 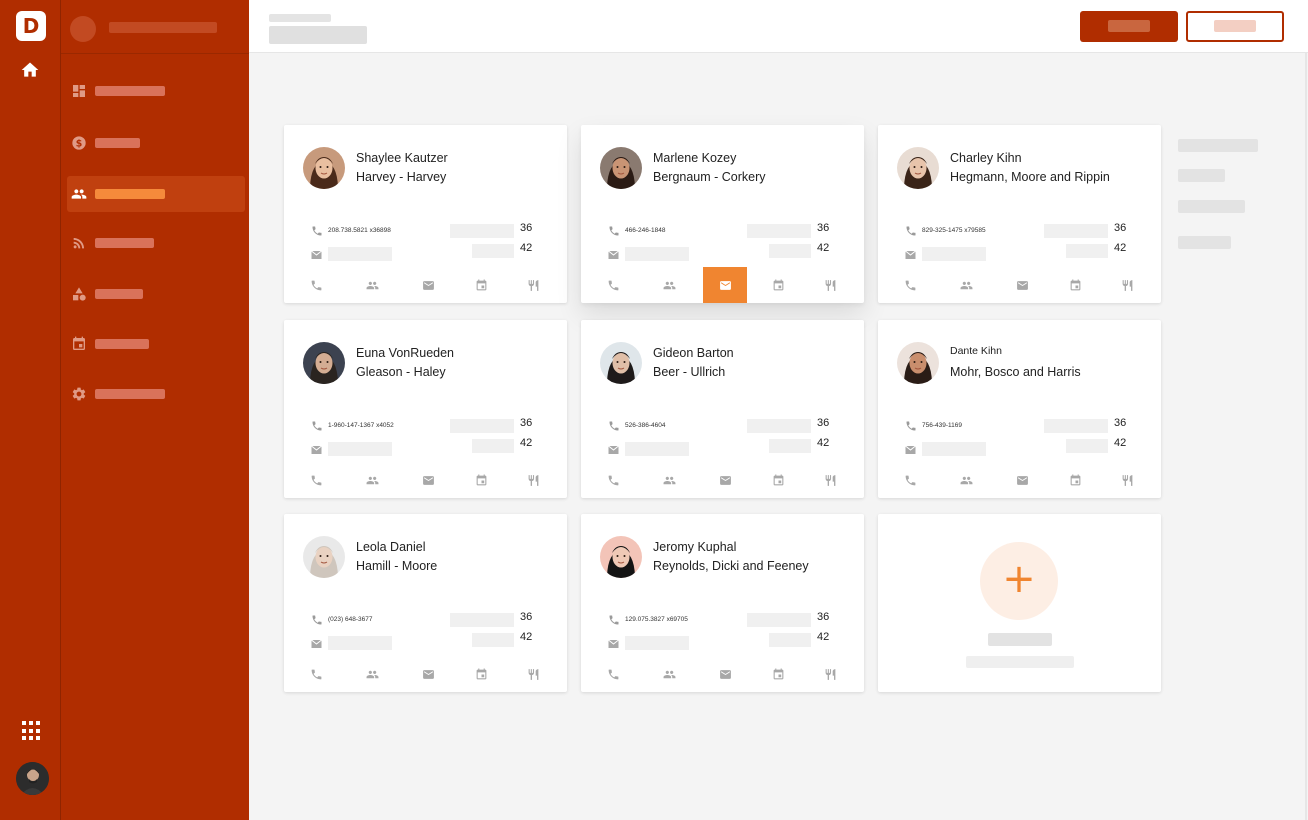 What do you see at coordinates (976, 351) in the screenshot?
I see `contact-name: Dante Kihn` at bounding box center [976, 351].